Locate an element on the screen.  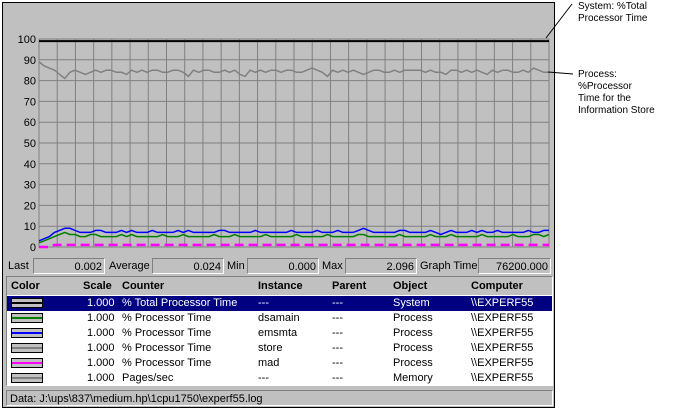
header-computer: Computer is located at coordinates (497, 286).